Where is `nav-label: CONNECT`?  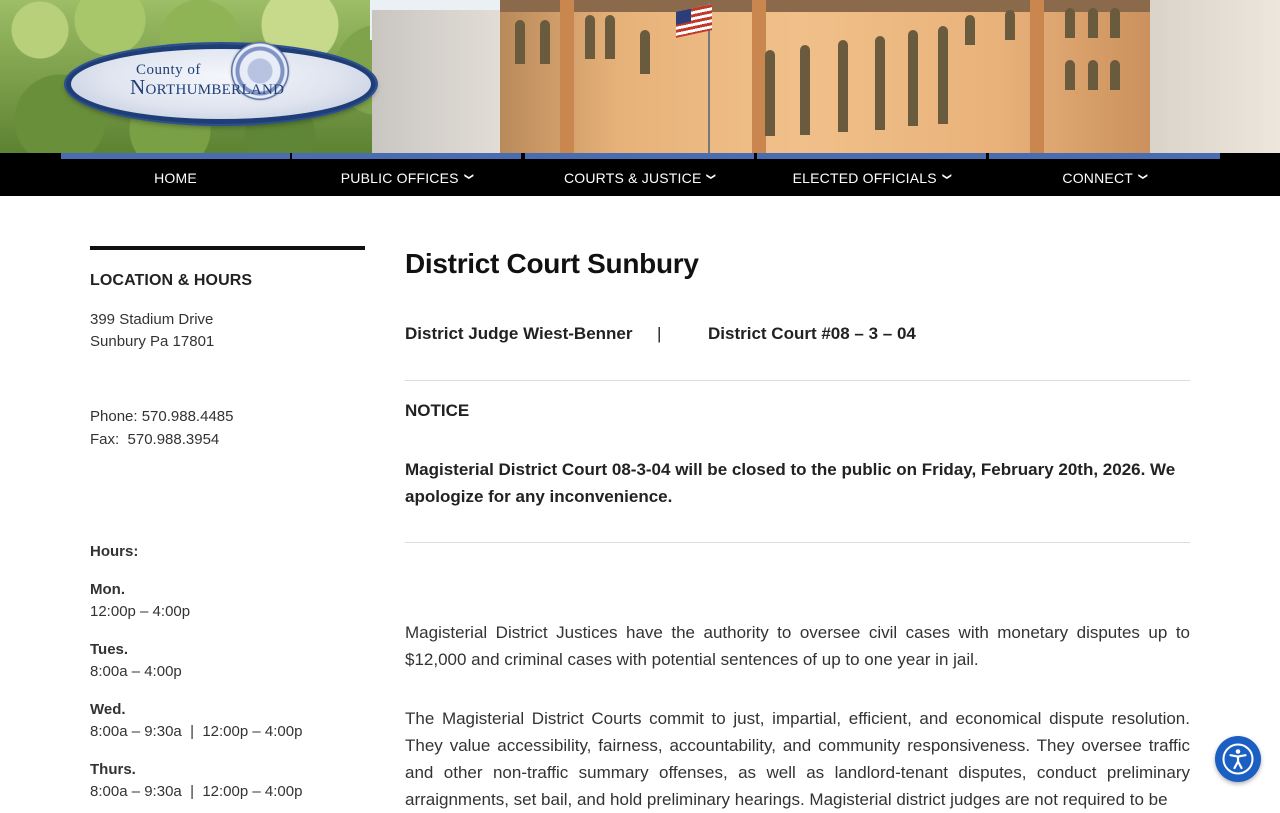
nav-label: CONNECT is located at coordinates (1098, 177).